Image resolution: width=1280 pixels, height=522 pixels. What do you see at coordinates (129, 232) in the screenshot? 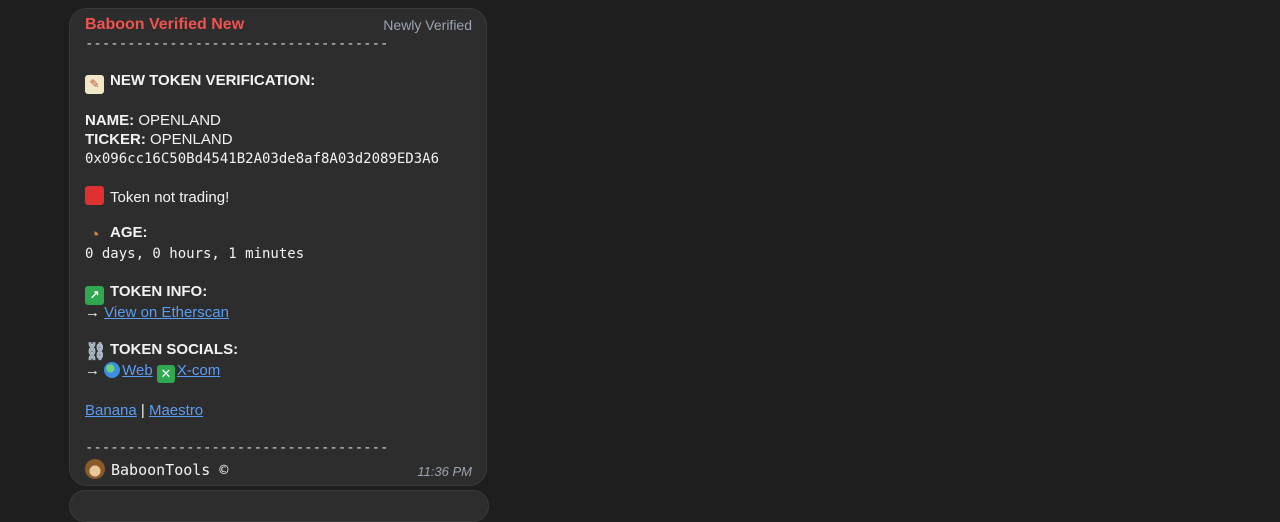
I see `age-label: AGE:` at bounding box center [129, 232].